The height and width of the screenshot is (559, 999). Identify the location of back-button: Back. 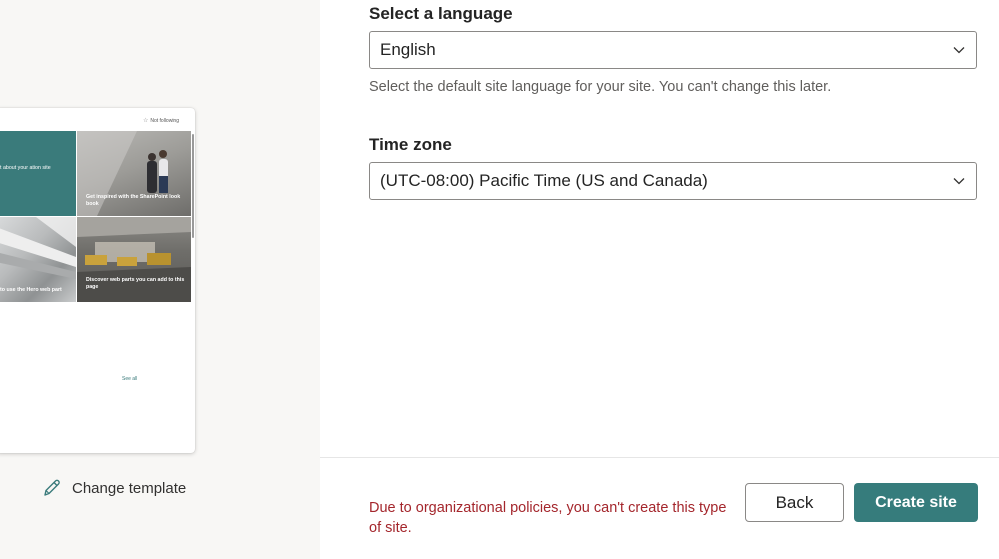
(794, 502).